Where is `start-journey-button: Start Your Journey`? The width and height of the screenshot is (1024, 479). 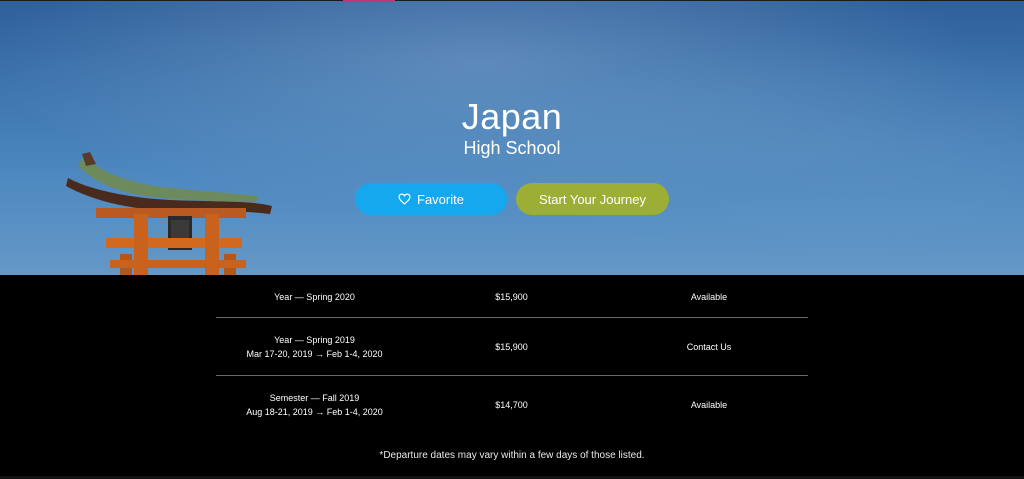 start-journey-button: Start Your Journey is located at coordinates (592, 199).